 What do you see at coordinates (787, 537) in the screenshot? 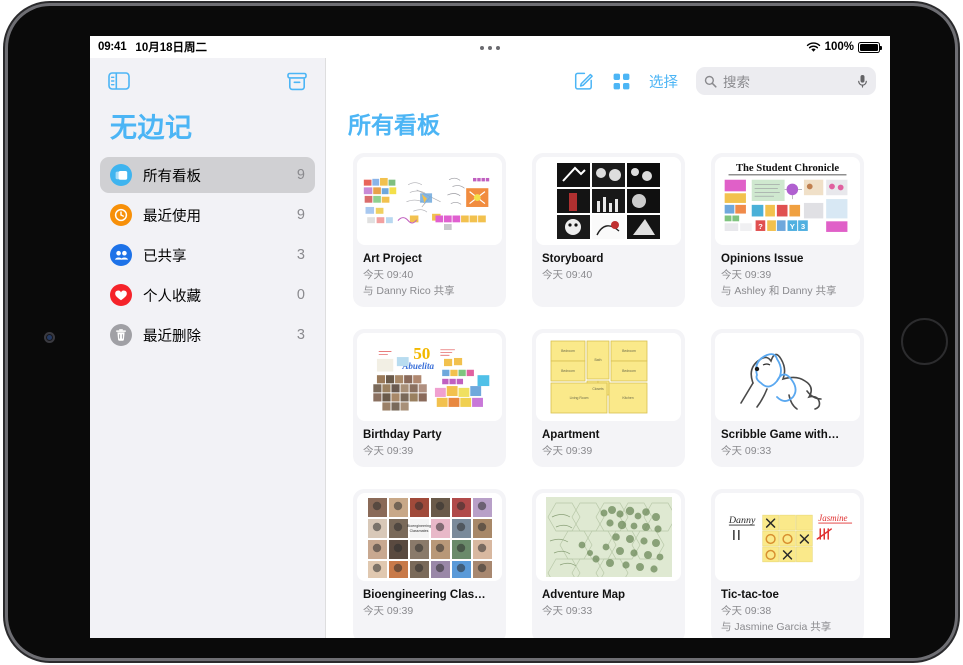
I see `tic-tac-toe-thumb: Danny Jasmine` at bounding box center [787, 537].